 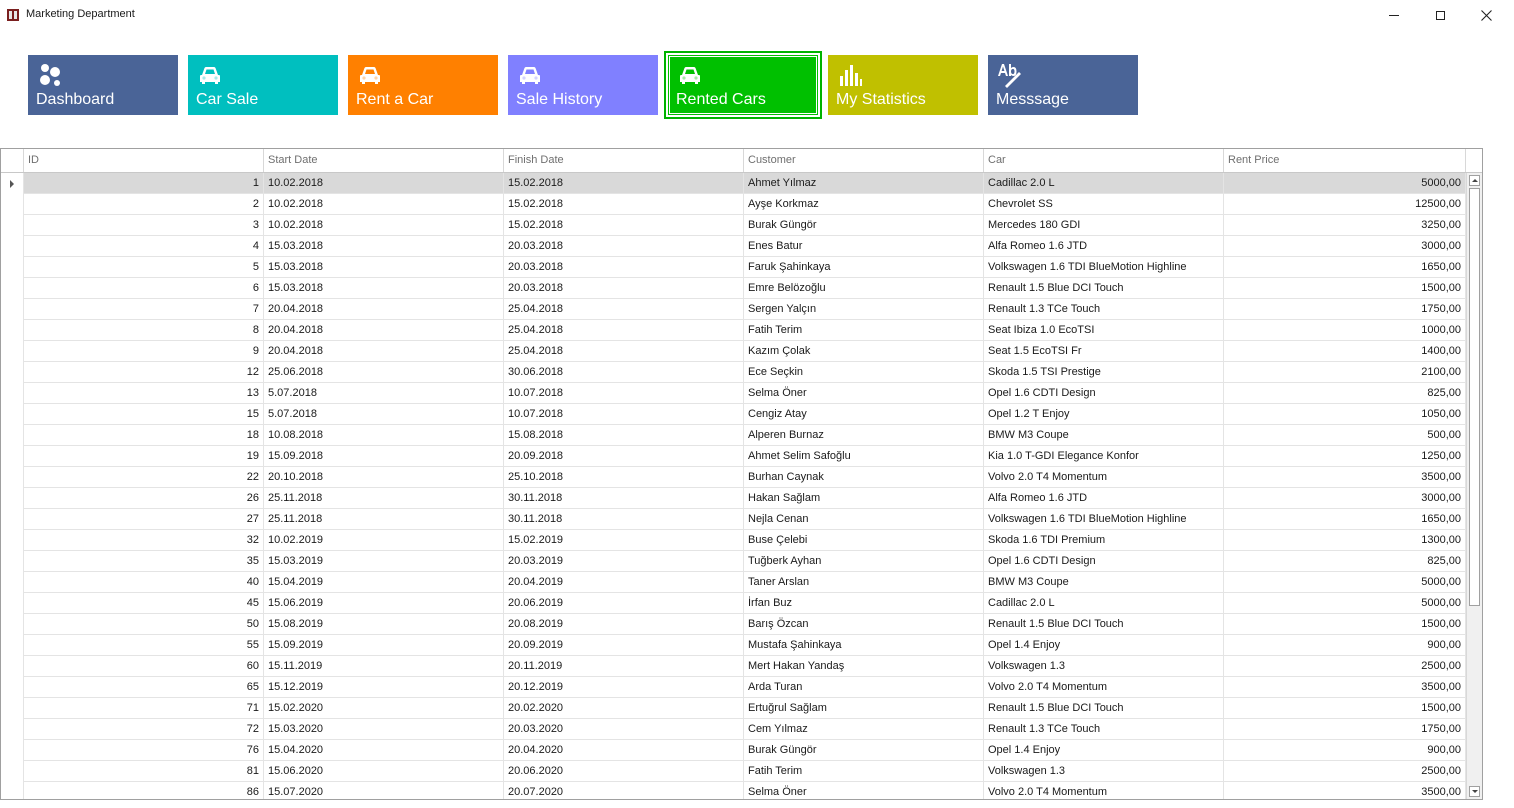 What do you see at coordinates (864, 309) in the screenshot?
I see `cell-customer: Sergen Yalçın` at bounding box center [864, 309].